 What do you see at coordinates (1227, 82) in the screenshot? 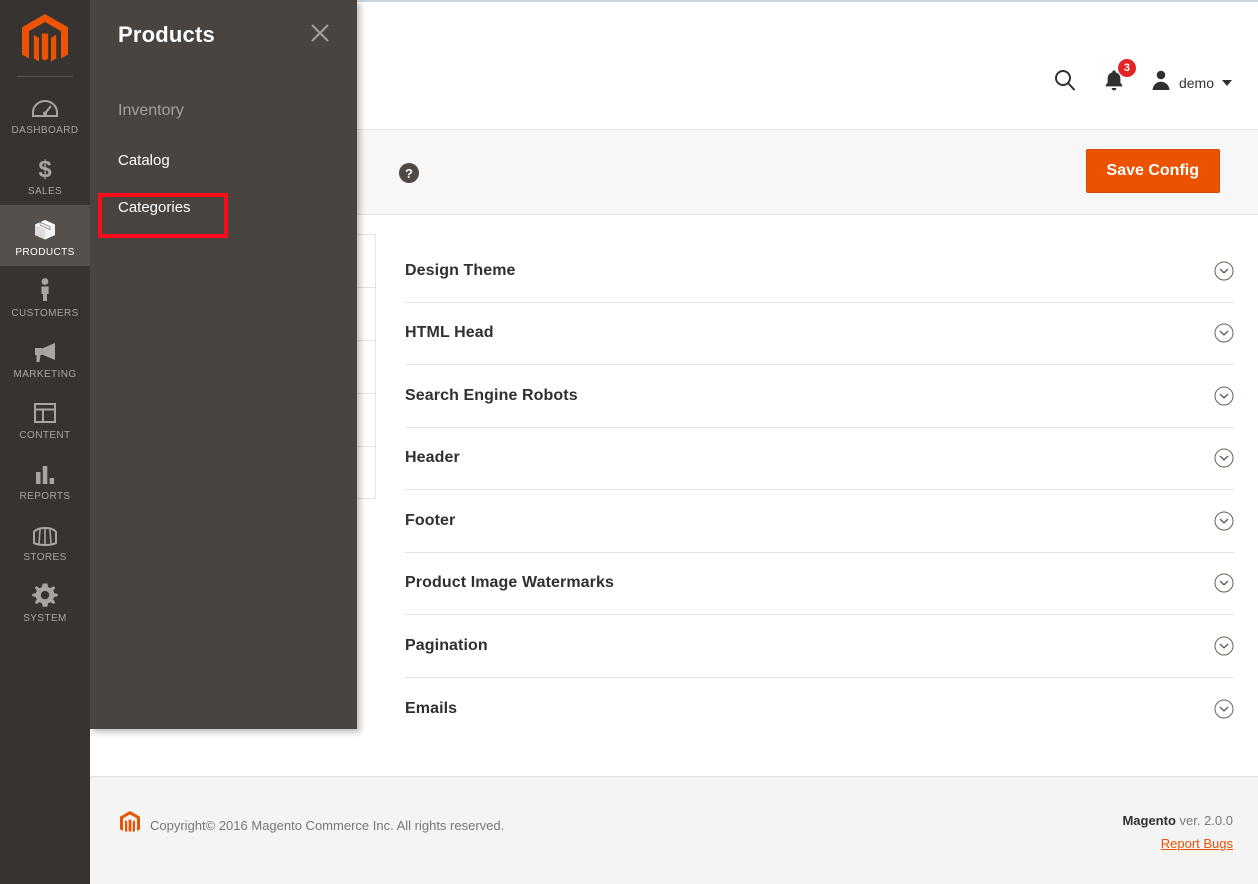
I see `chevron-down-icon` at bounding box center [1227, 82].